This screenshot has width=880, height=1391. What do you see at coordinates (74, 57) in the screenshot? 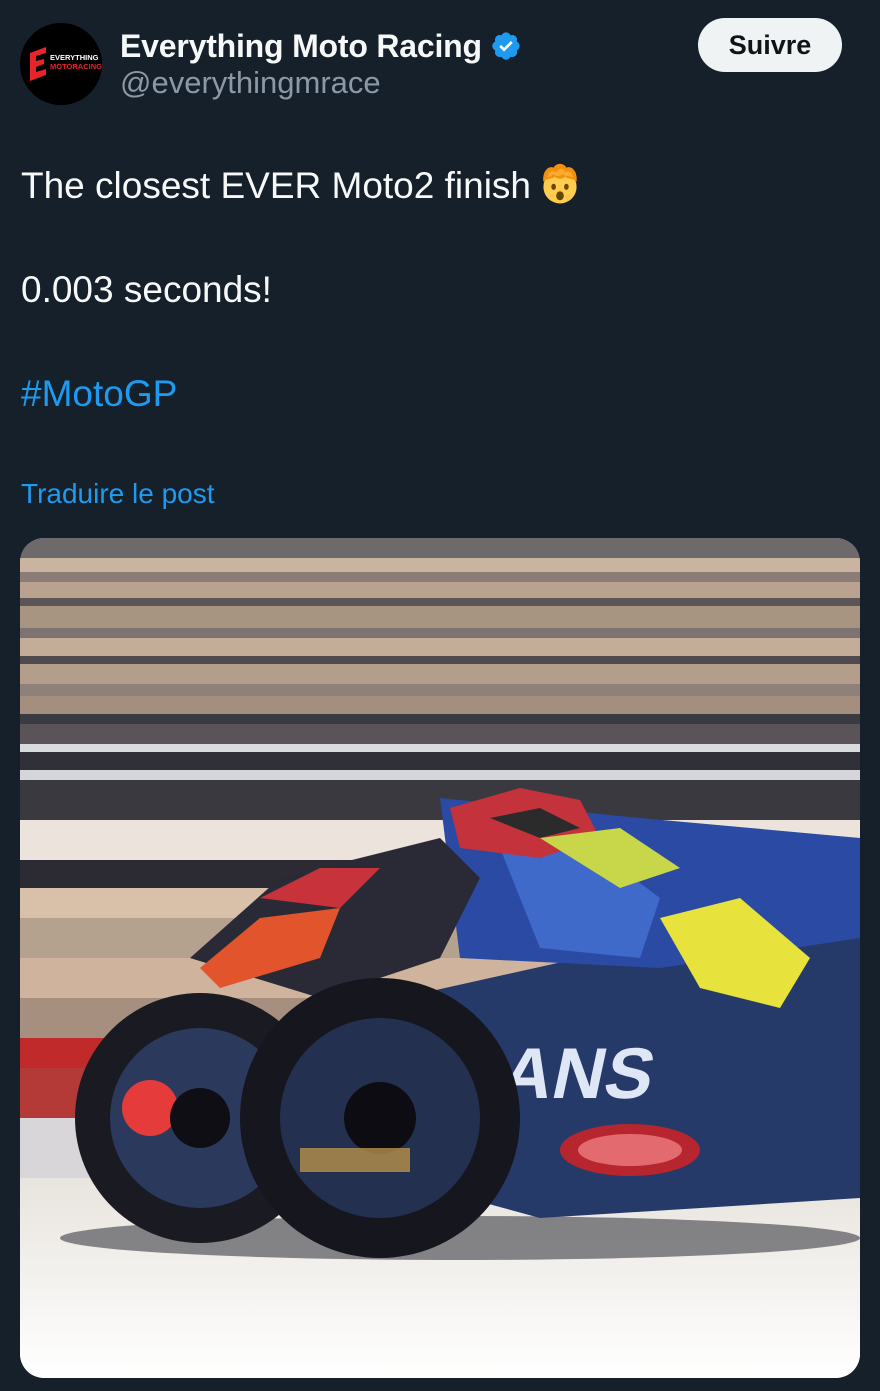
I see `logo-text-line1: EVERYTHING` at bounding box center [74, 57].